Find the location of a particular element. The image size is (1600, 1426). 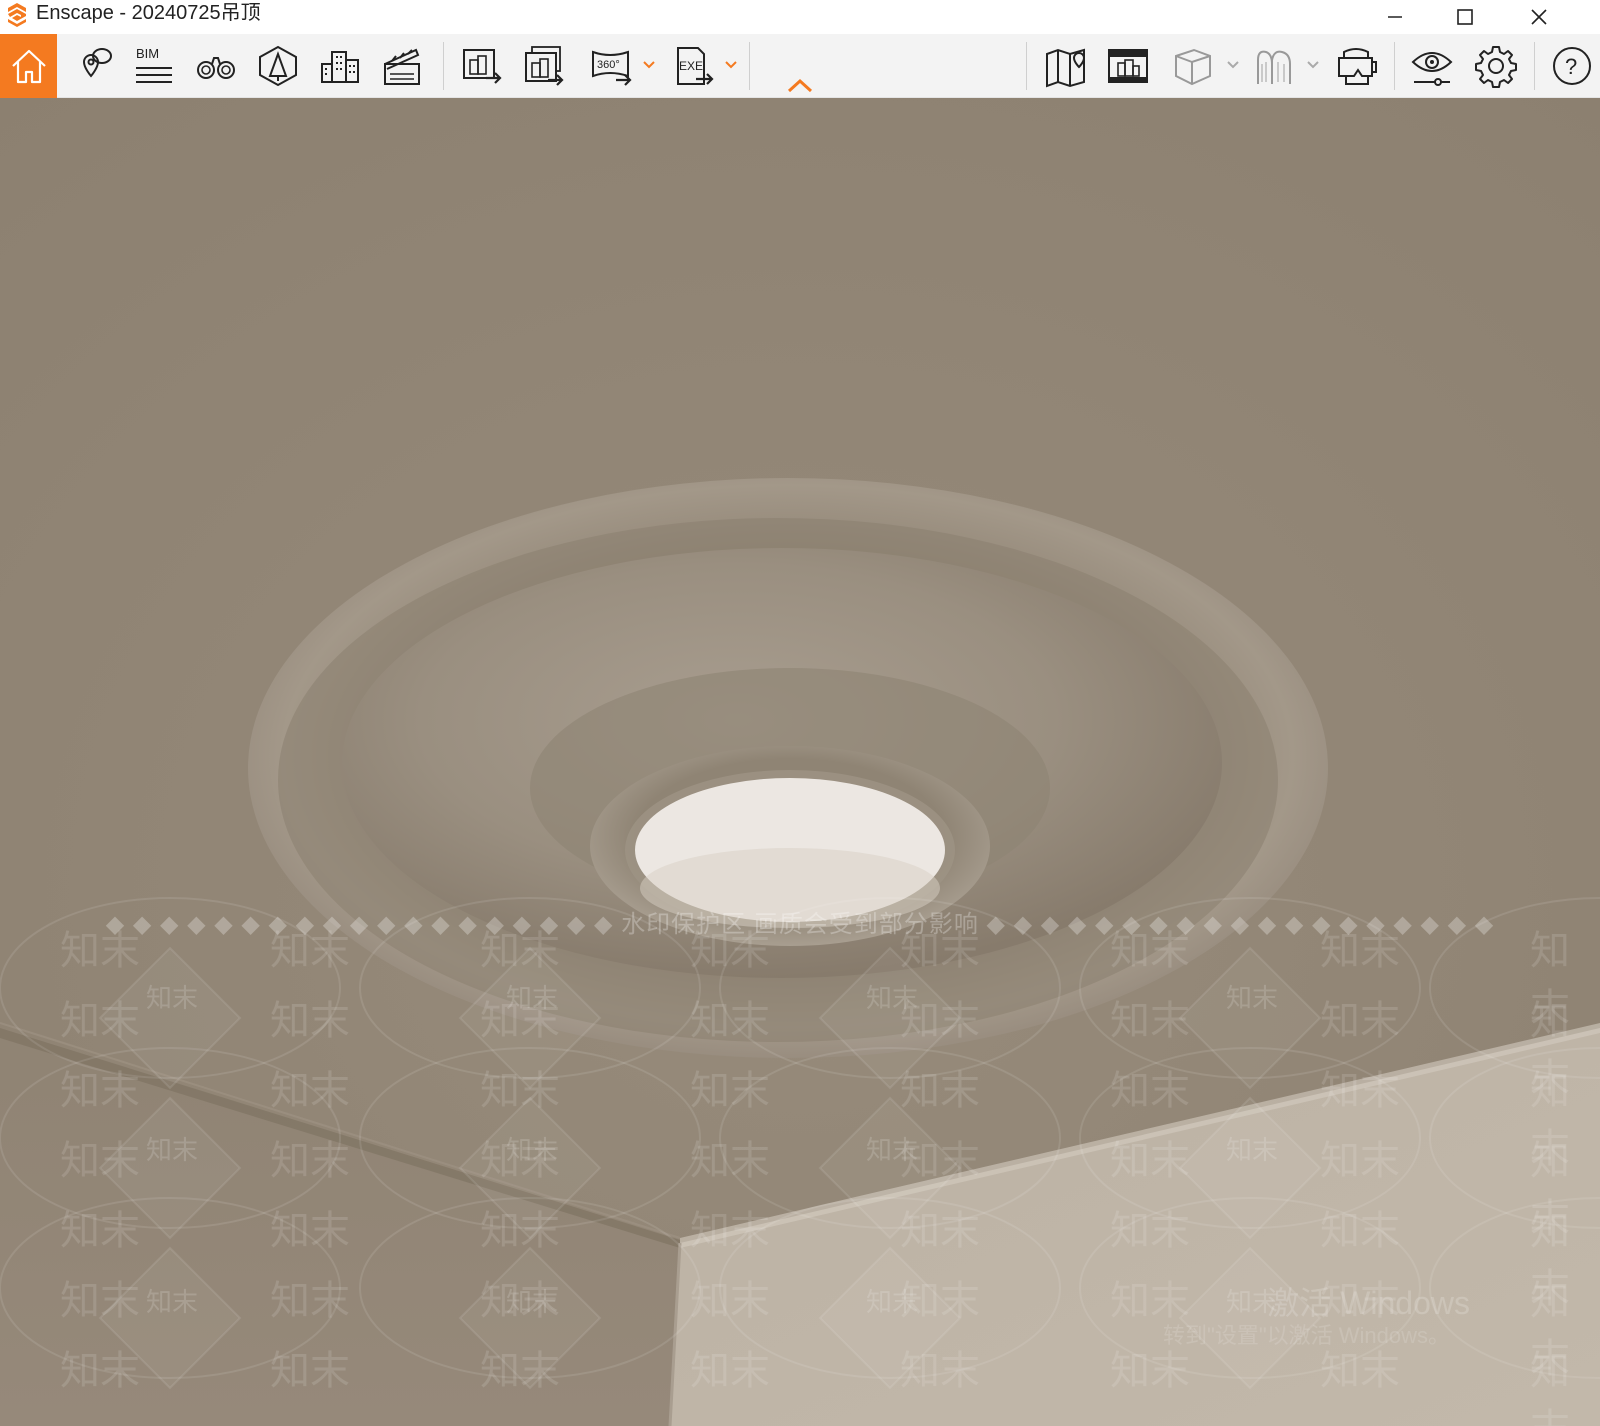

vr-headset-button is located at coordinates (1356, 66).